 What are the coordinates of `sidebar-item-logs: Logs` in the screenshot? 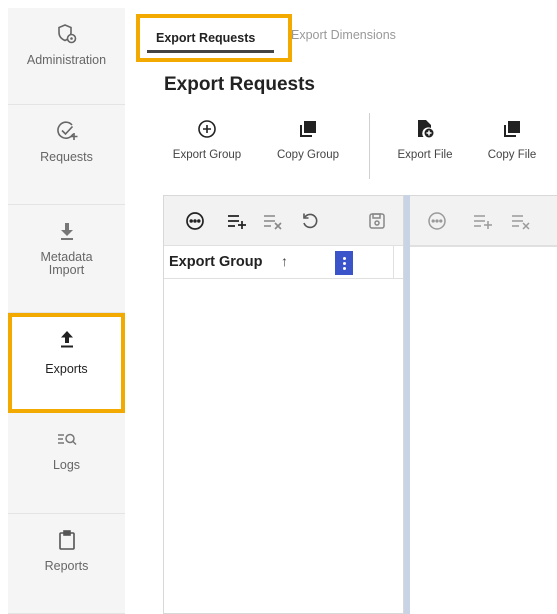 It's located at (66, 463).